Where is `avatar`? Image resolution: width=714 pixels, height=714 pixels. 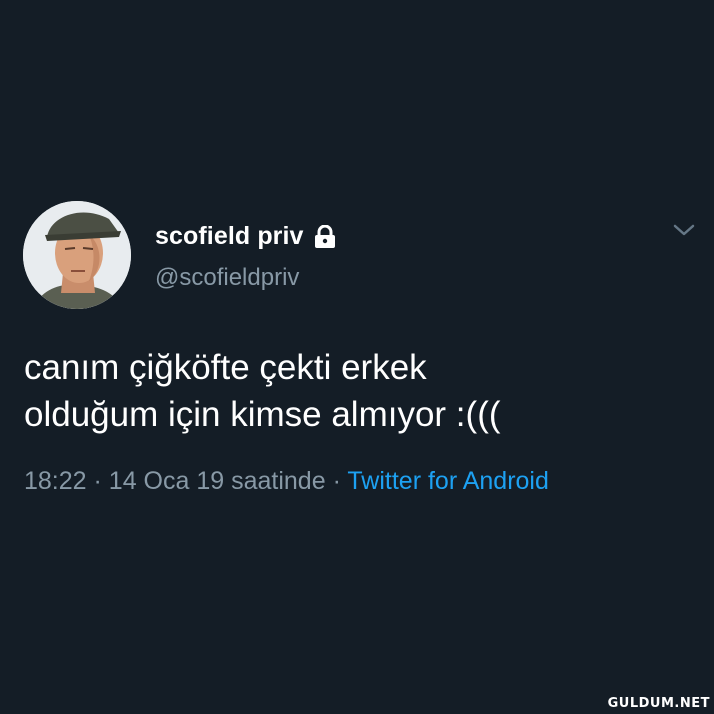 avatar is located at coordinates (77, 255).